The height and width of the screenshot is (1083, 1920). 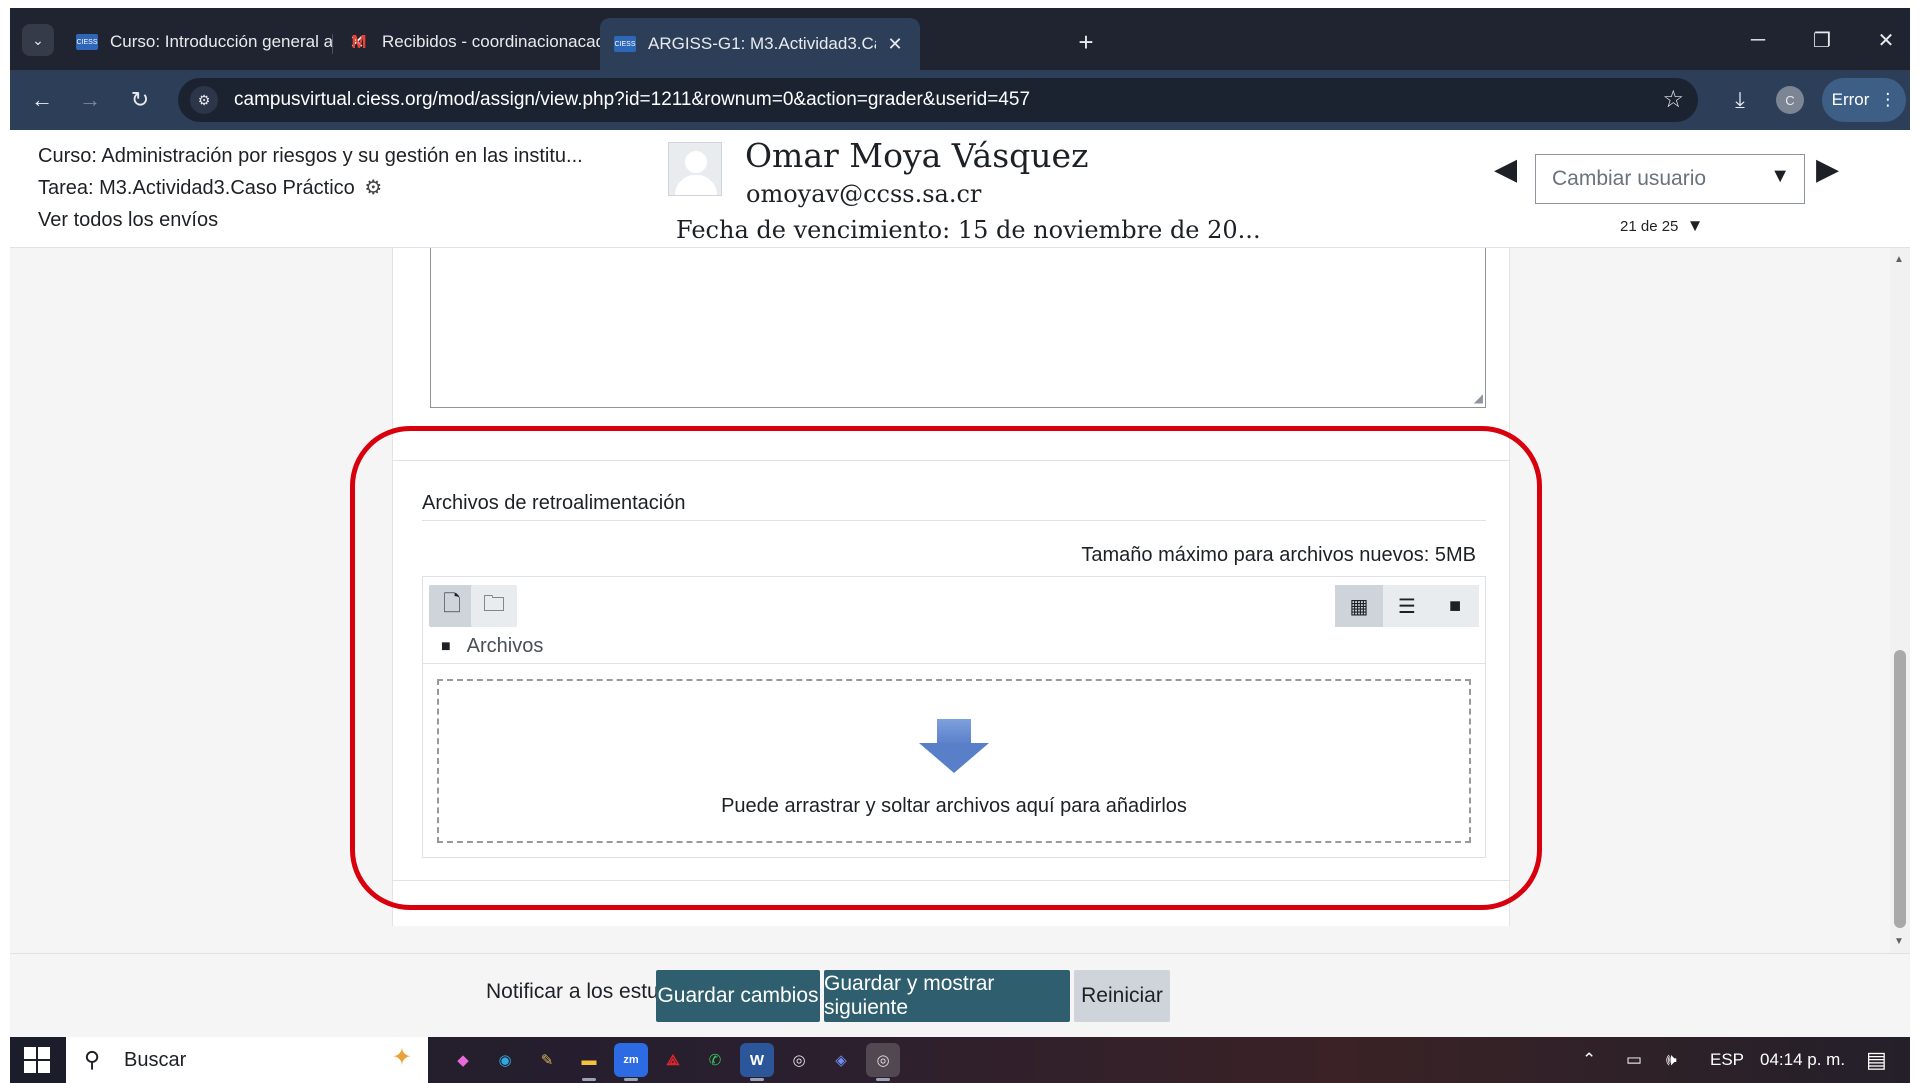 What do you see at coordinates (1850, 99) in the screenshot?
I see `error-label: Error` at bounding box center [1850, 99].